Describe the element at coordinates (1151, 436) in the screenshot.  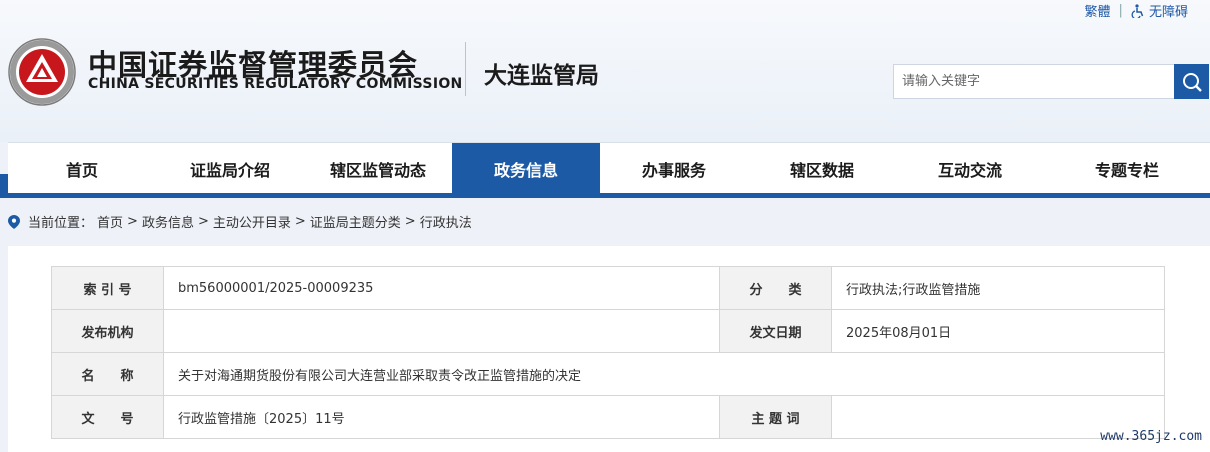
I see `watermark-text: www.365jz.com` at that location.